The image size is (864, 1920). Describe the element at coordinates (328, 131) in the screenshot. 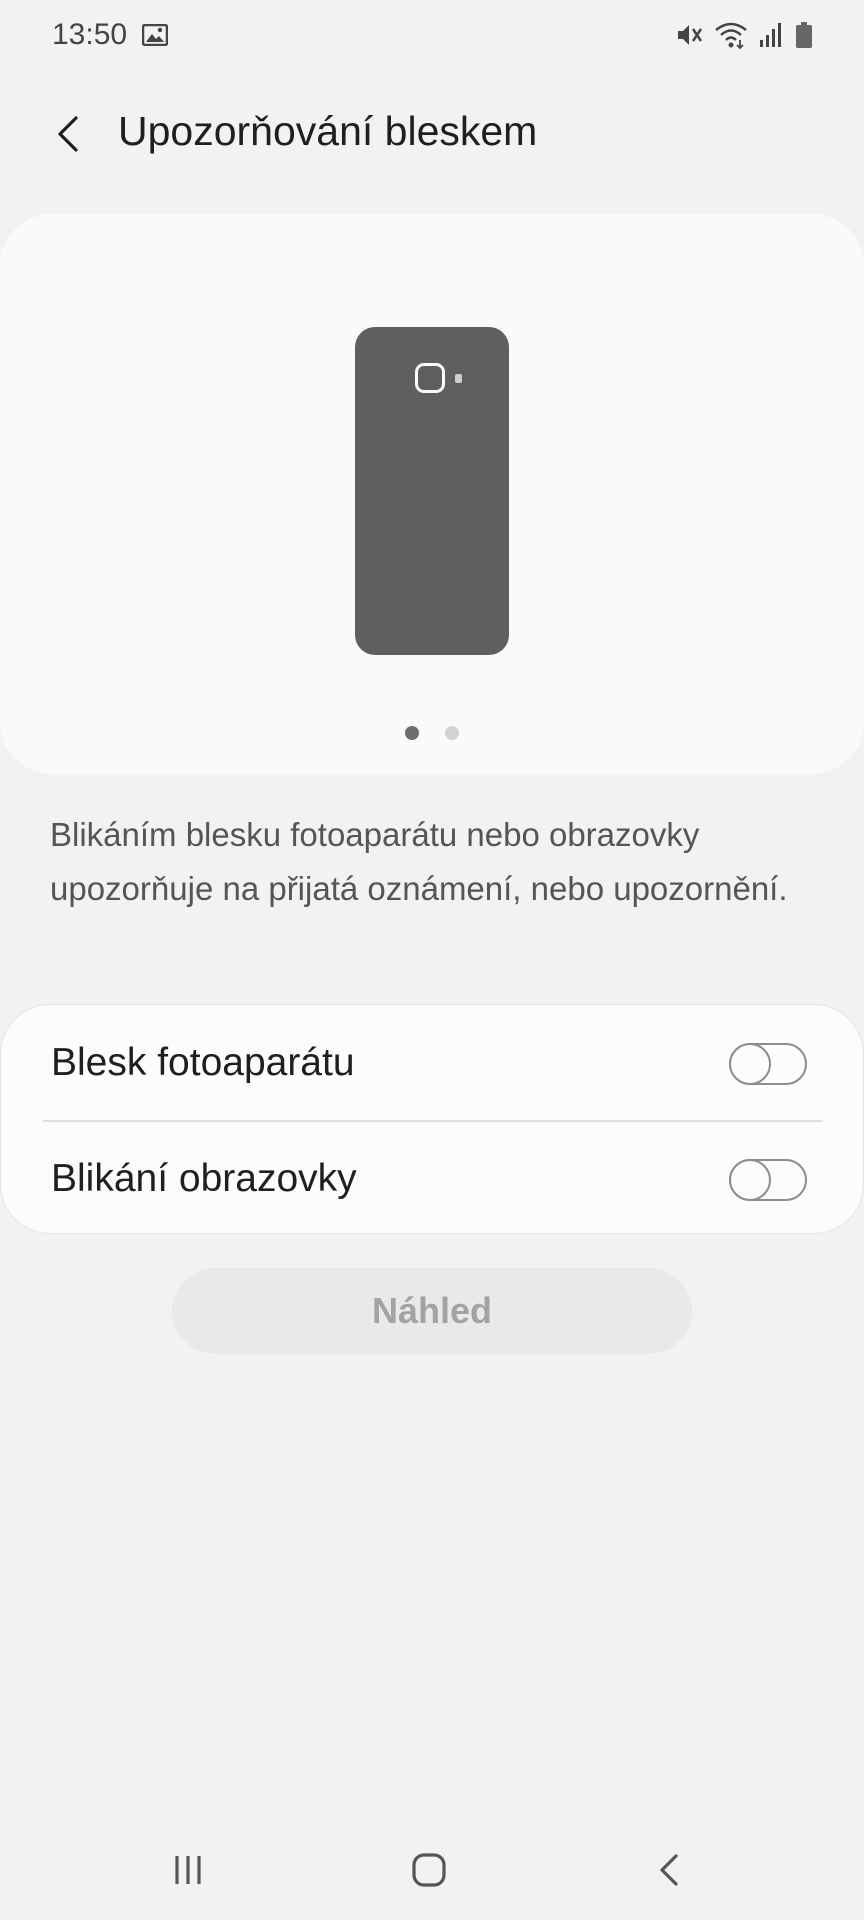

I see `page-title: Upozorňování bleskem` at that location.